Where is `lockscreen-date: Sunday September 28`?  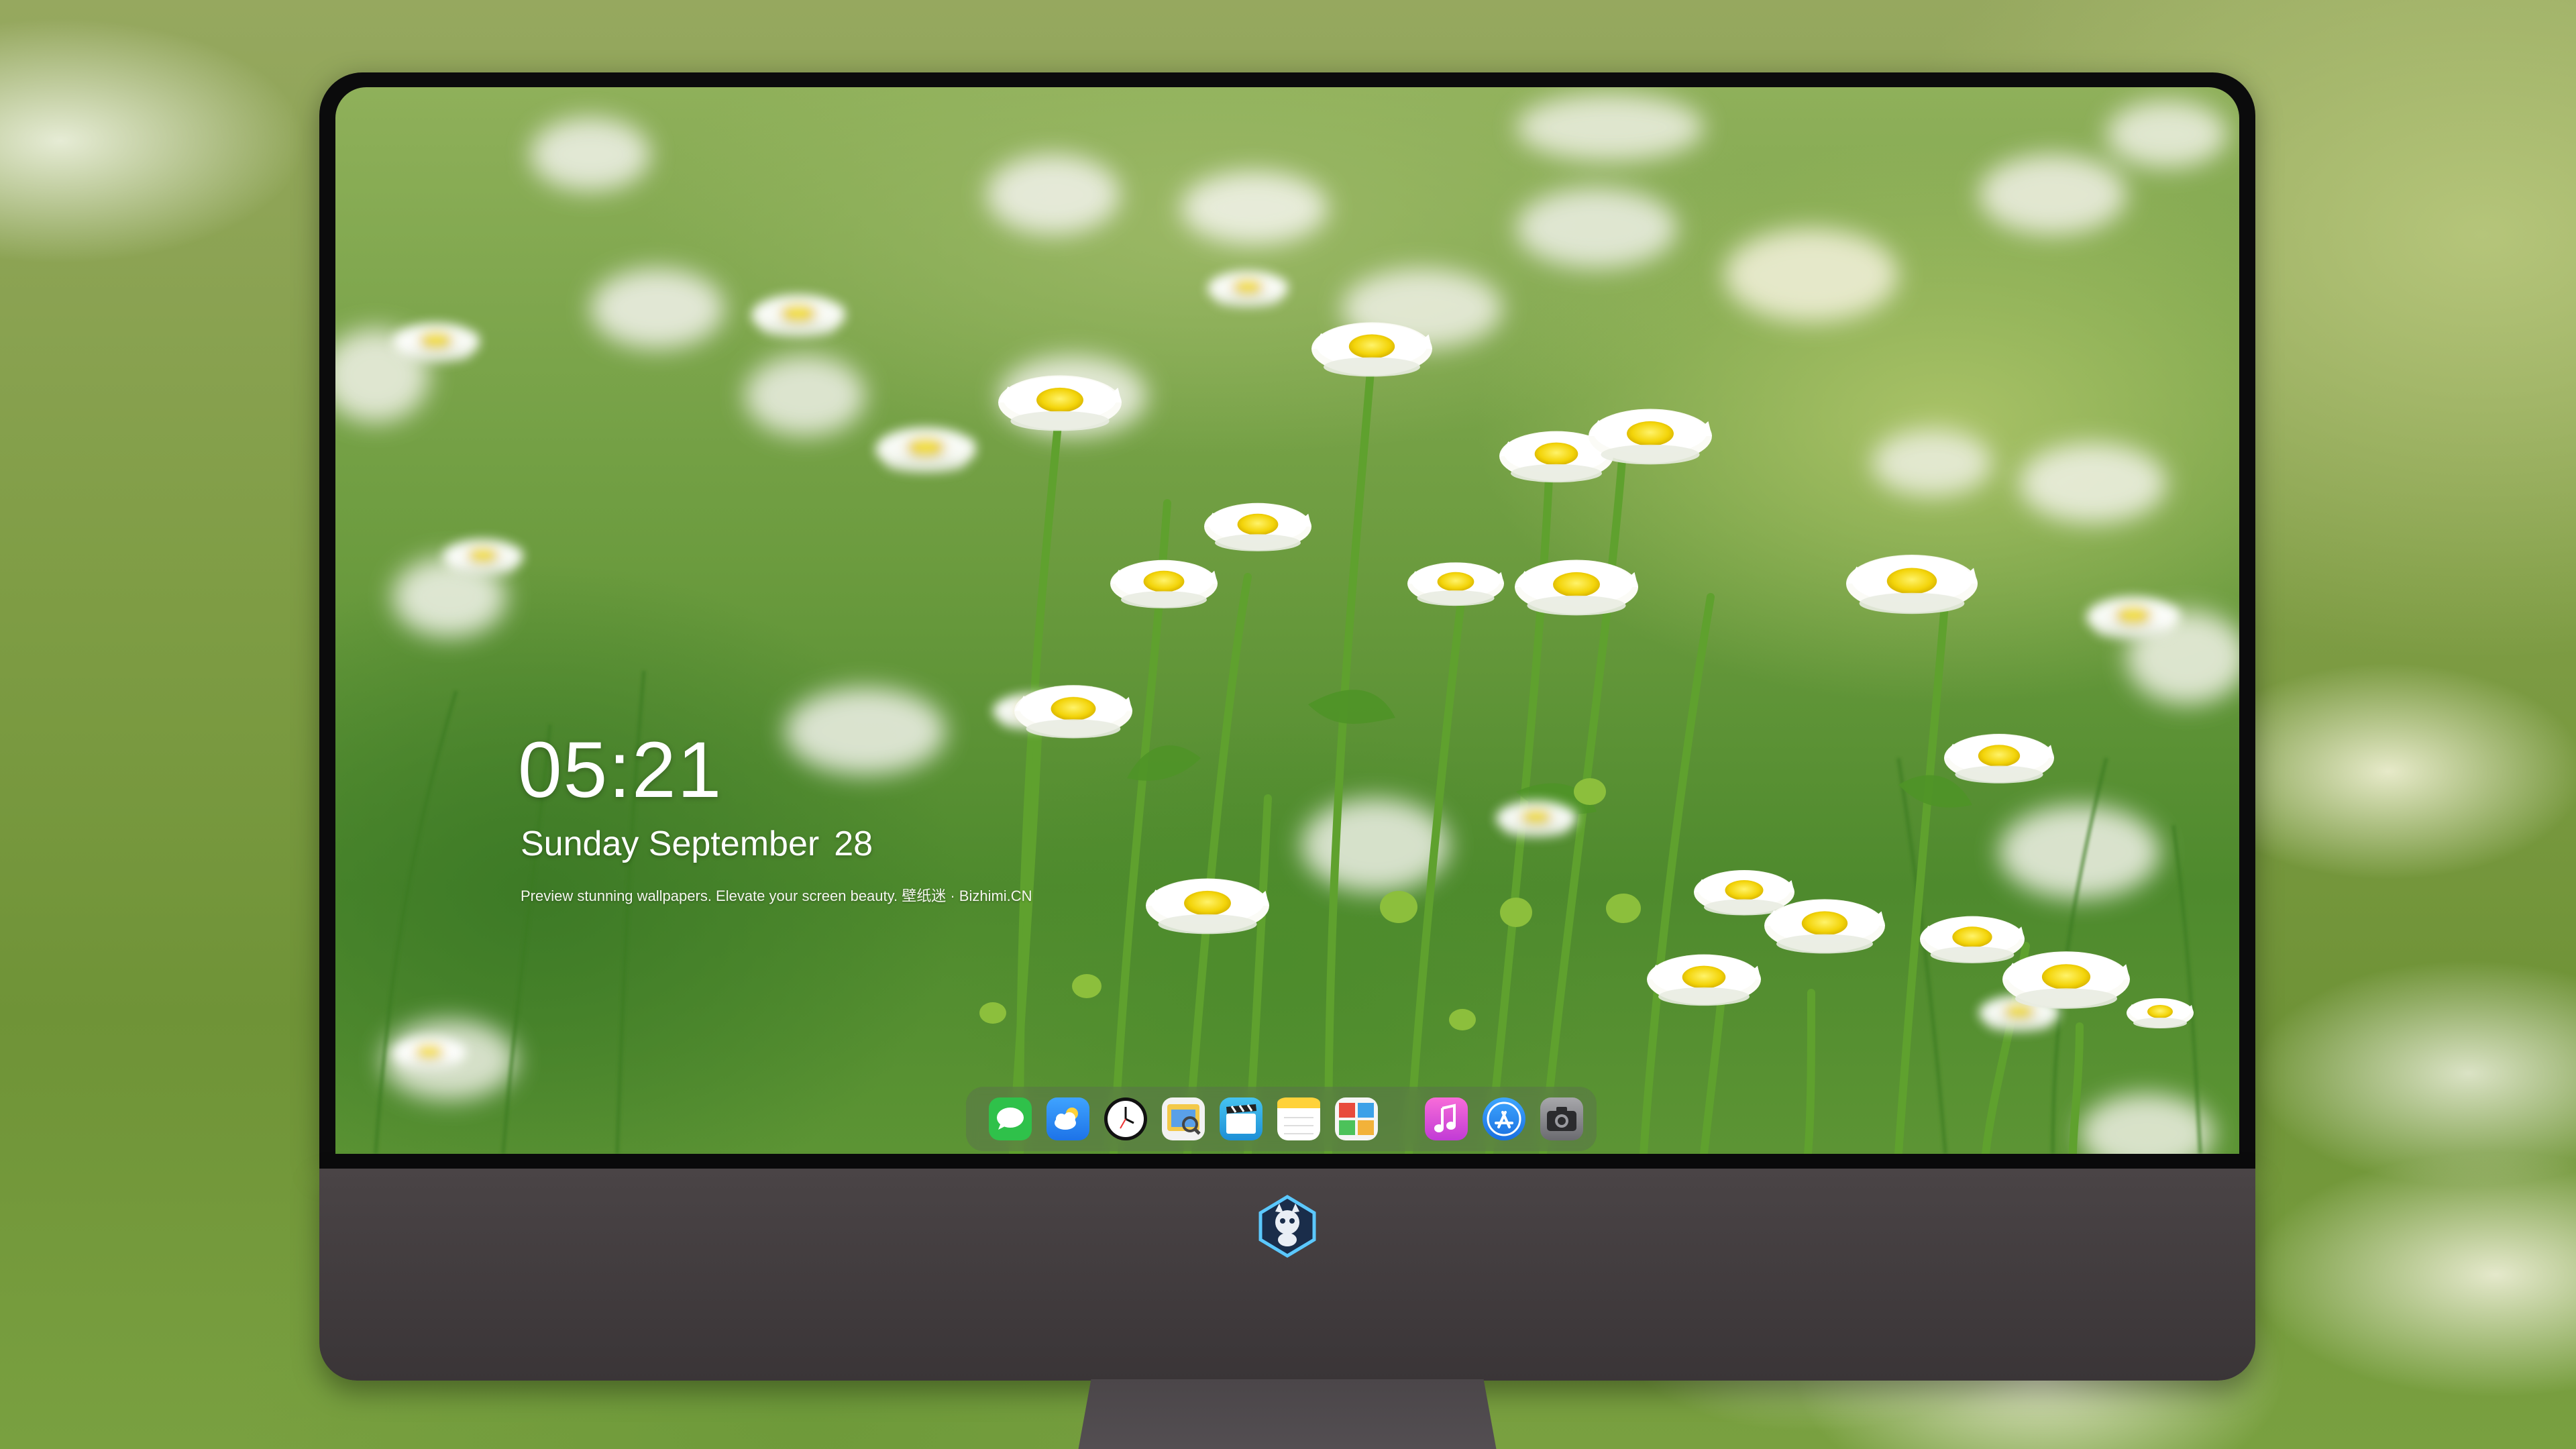 lockscreen-date: Sunday September 28 is located at coordinates (697, 844).